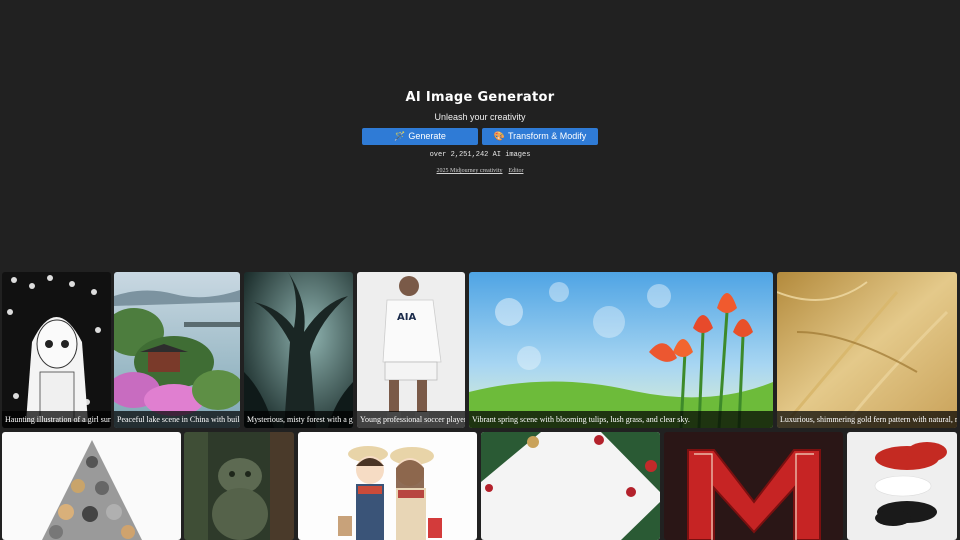  I want to click on page-subtitle: Unleash your creativity, so click(480, 117).